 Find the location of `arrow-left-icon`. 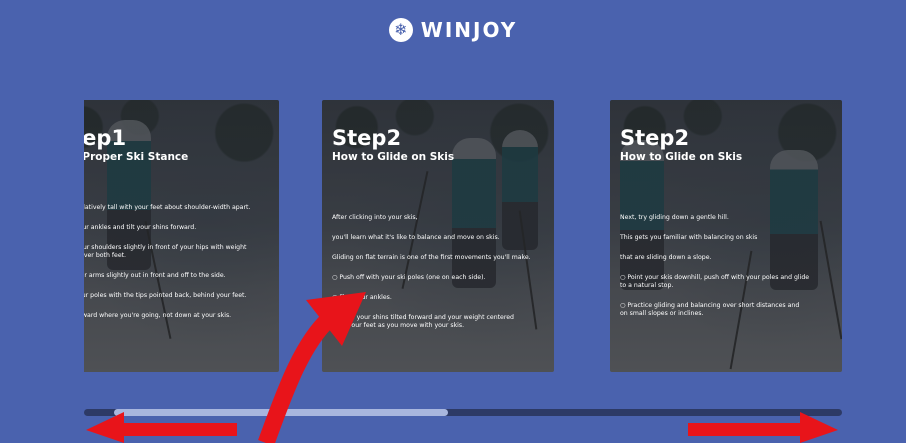

arrow-left-icon is located at coordinates (161, 427).